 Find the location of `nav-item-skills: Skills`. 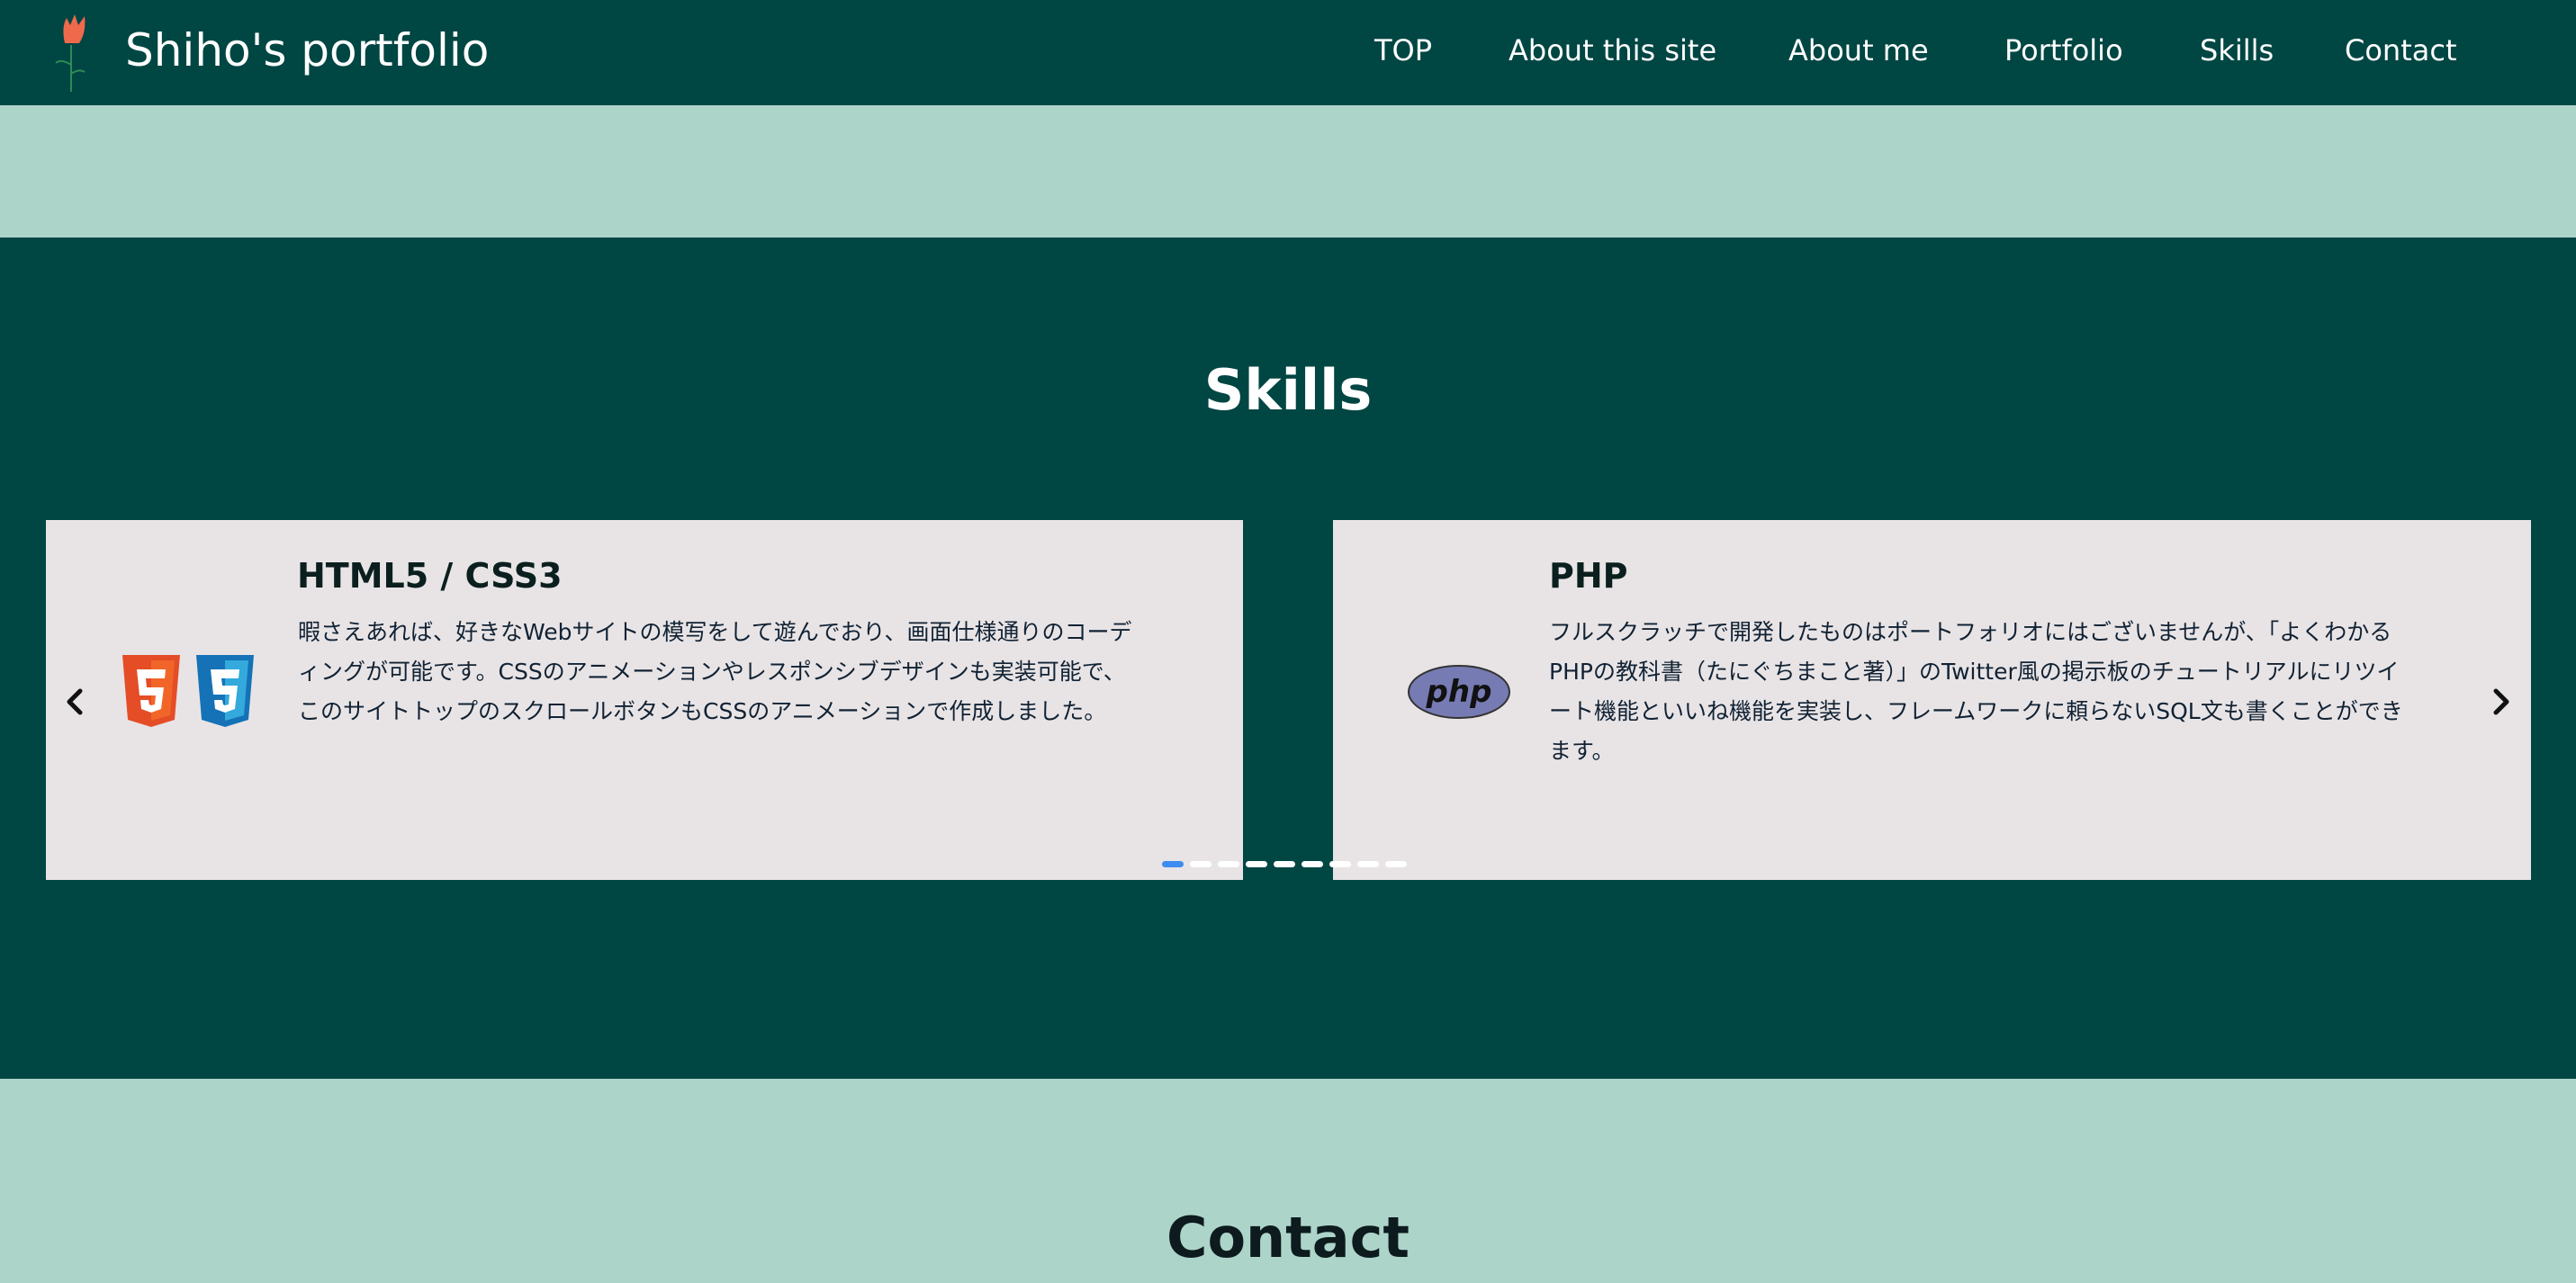

nav-item-skills: Skills is located at coordinates (2237, 50).